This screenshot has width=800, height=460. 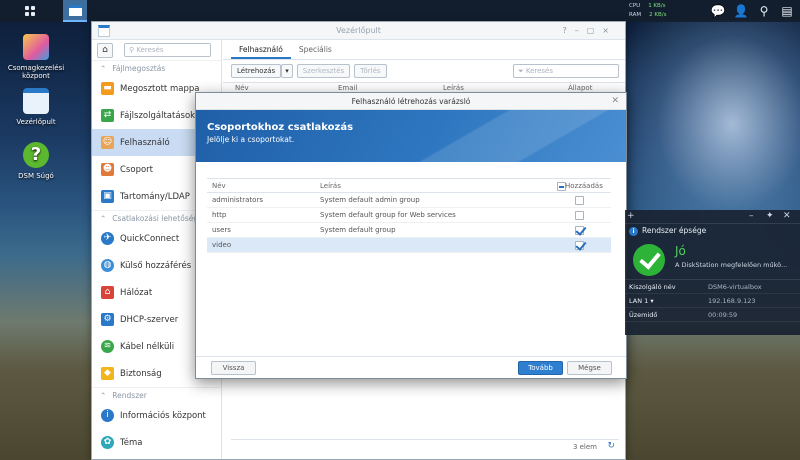 What do you see at coordinates (425, 446) in the screenshot?
I see `table-footer: 3 elem ↻` at bounding box center [425, 446].